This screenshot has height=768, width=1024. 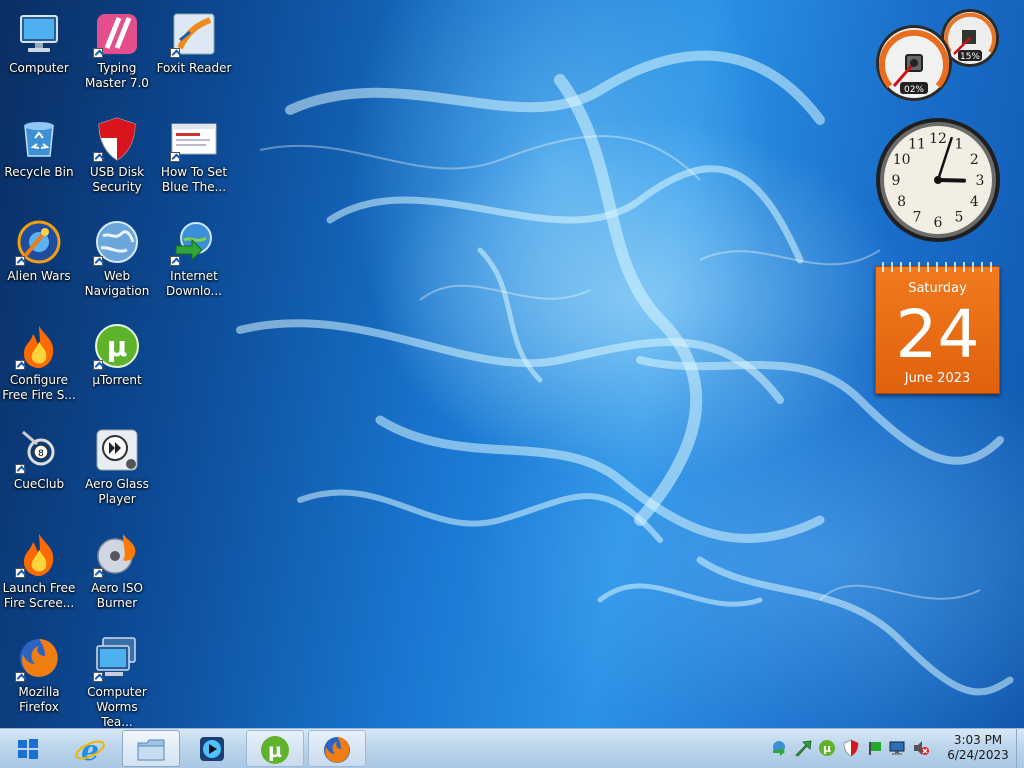 I want to click on calendar-weekday: Saturday, so click(x=937, y=288).